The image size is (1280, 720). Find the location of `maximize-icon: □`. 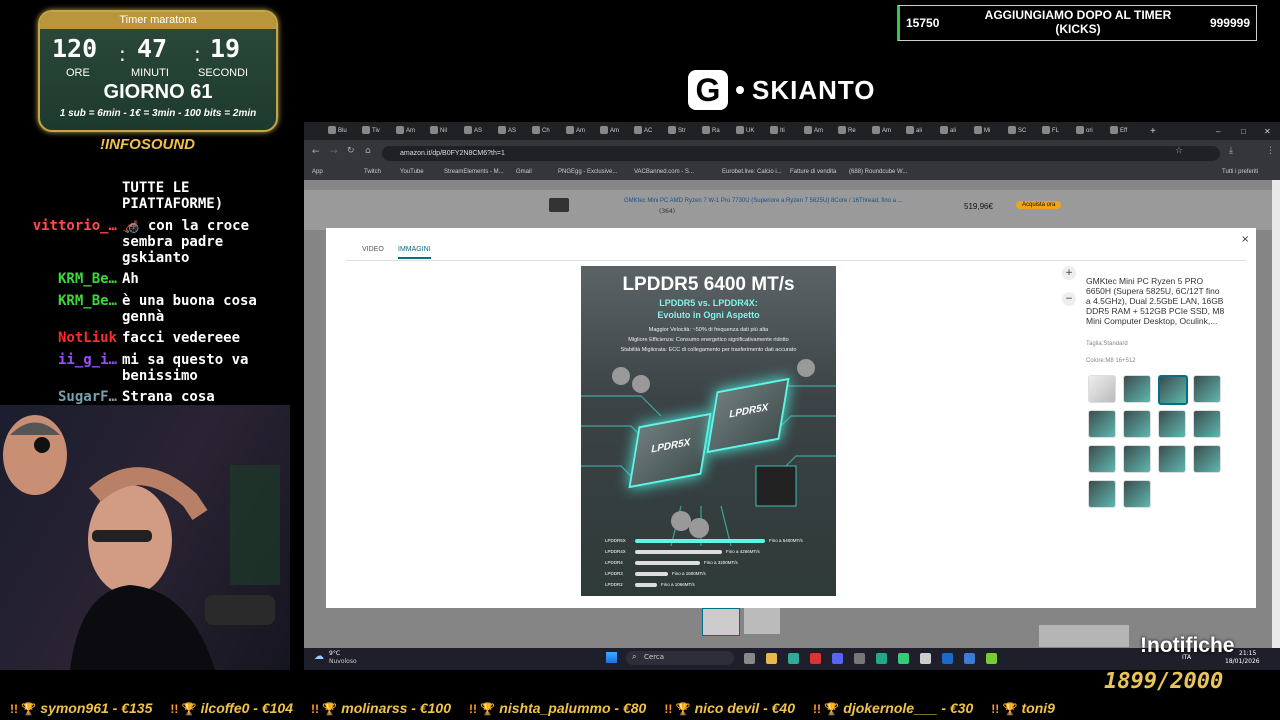

maximize-icon: □ is located at coordinates (1243, 131).